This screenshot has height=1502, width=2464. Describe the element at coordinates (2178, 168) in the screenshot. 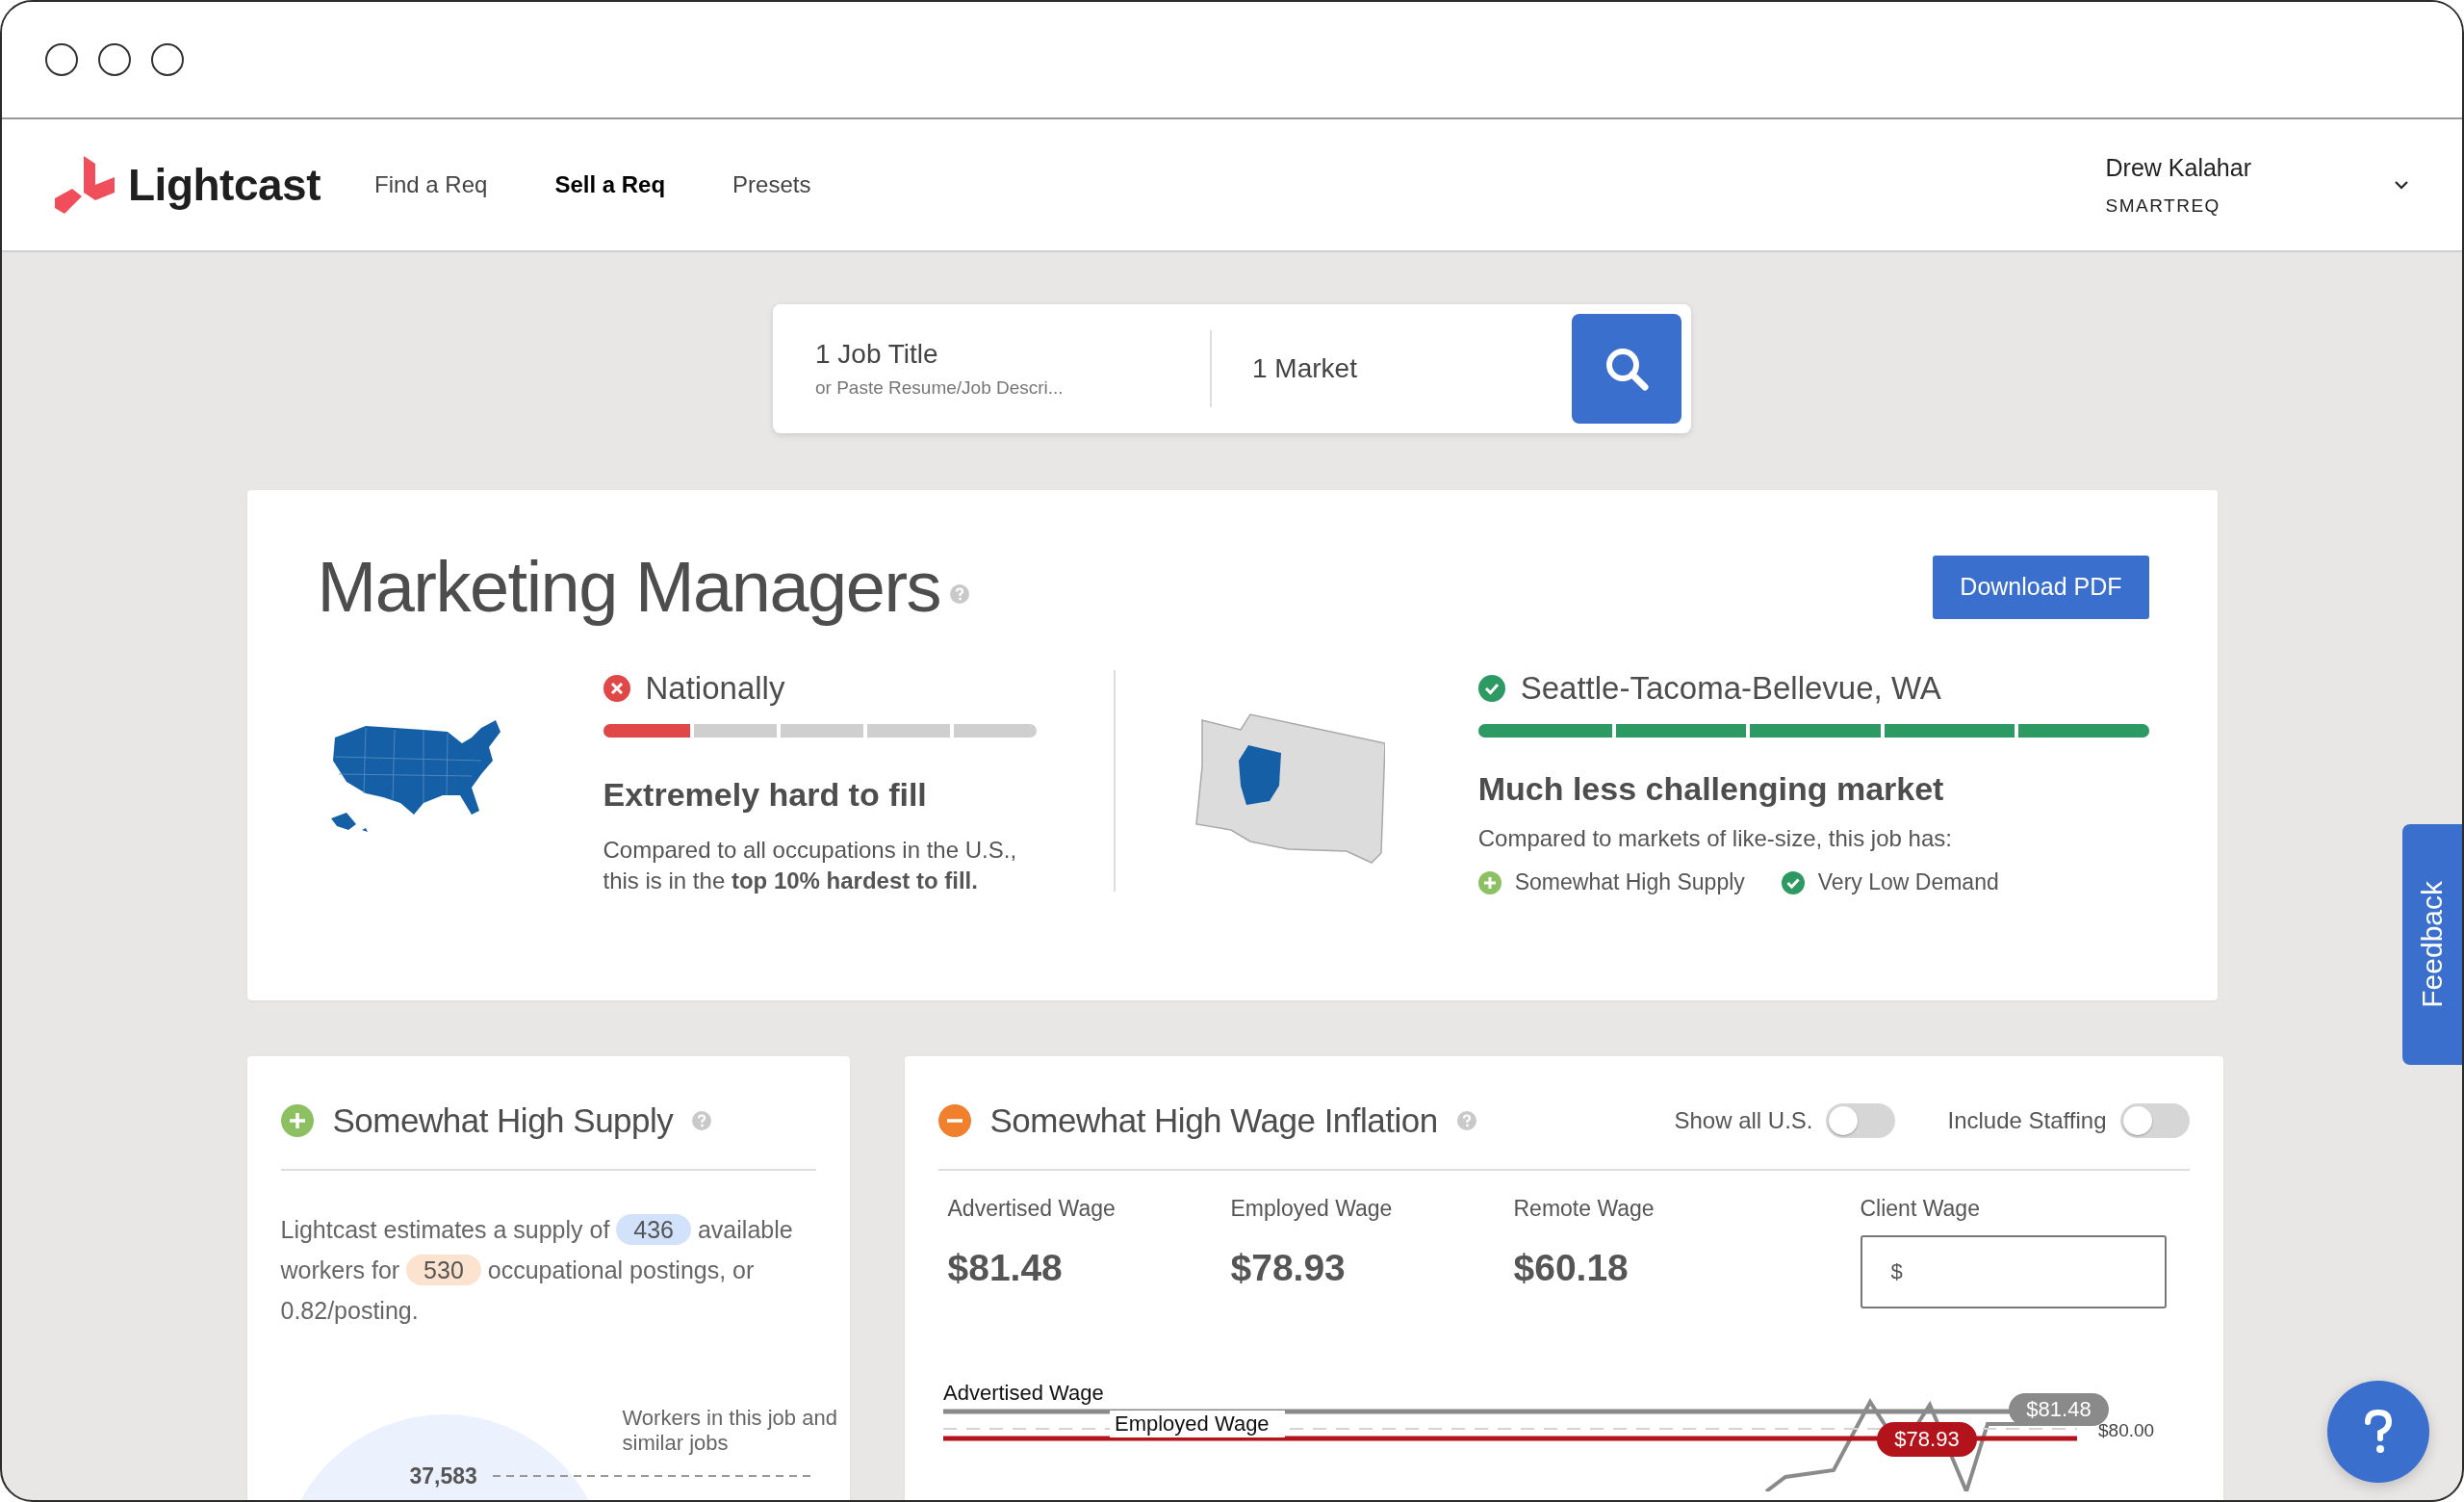

I see `user-name: Drew Kalahar` at that location.